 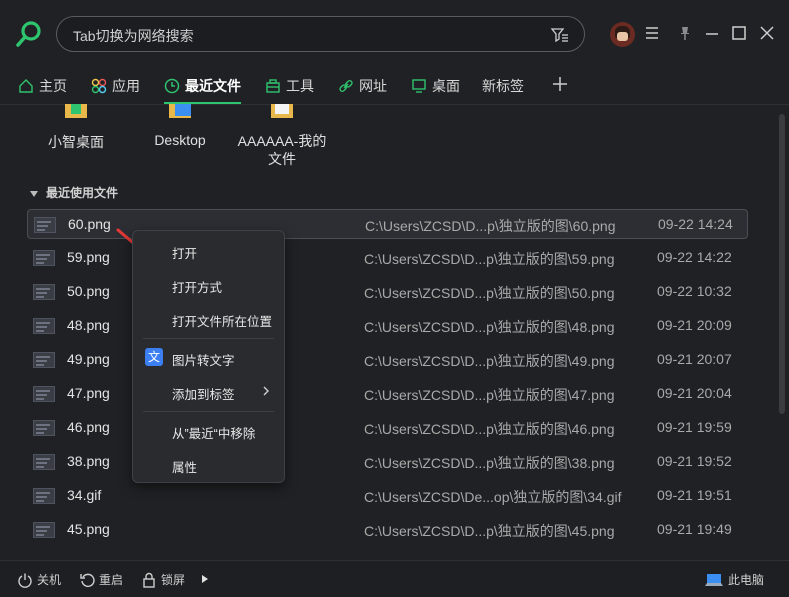 What do you see at coordinates (489, 429) in the screenshot?
I see `file-path: C:\Users\ZCSD\D...p\独立版的图\46.png` at bounding box center [489, 429].